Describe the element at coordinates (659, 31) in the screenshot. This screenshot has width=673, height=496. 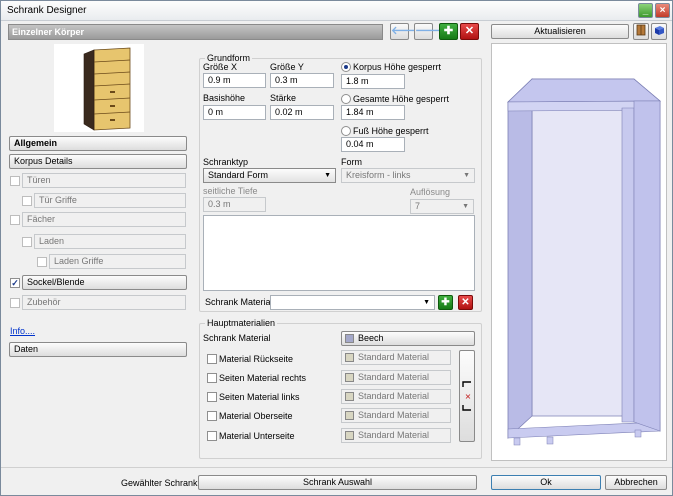
I see `cube-view-button` at that location.